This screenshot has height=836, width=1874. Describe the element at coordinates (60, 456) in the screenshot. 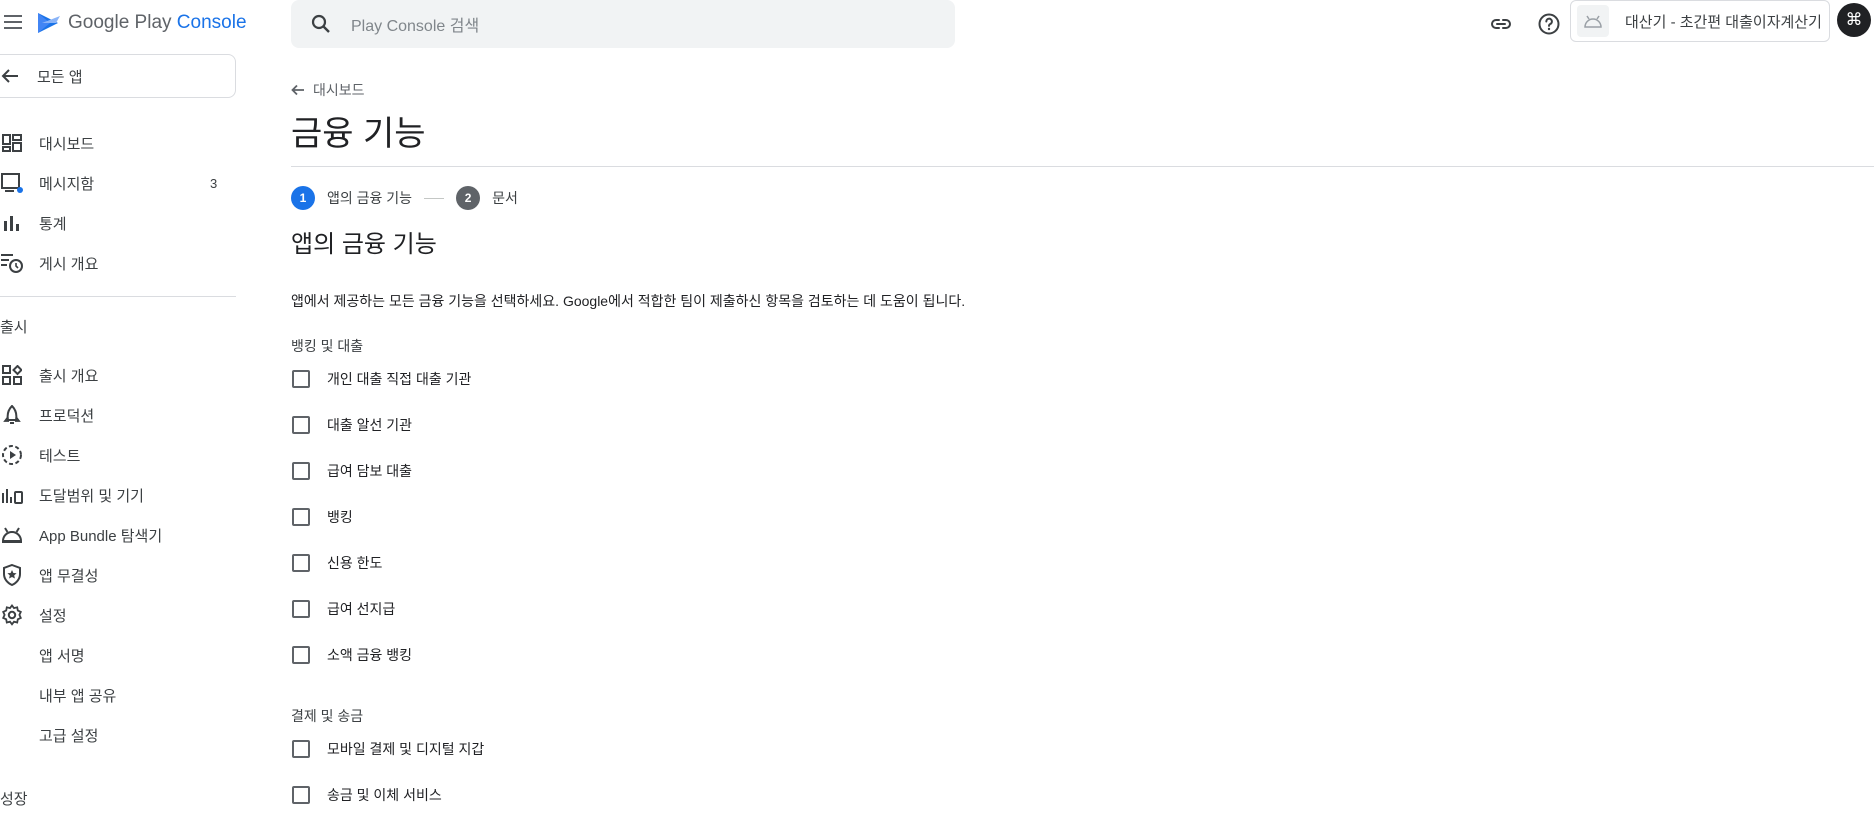

I see `sidebar-item-label: 테스트` at that location.